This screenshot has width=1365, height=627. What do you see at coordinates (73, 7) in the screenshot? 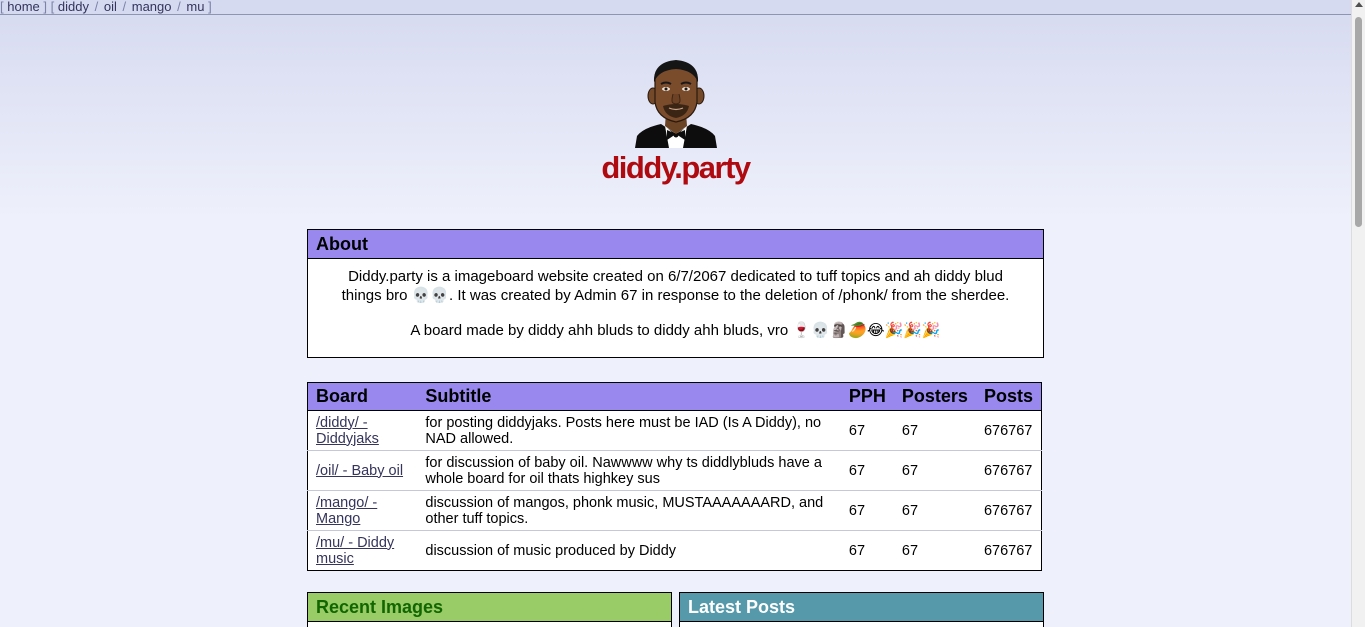
I see `nav-link-diddy: diddy` at bounding box center [73, 7].